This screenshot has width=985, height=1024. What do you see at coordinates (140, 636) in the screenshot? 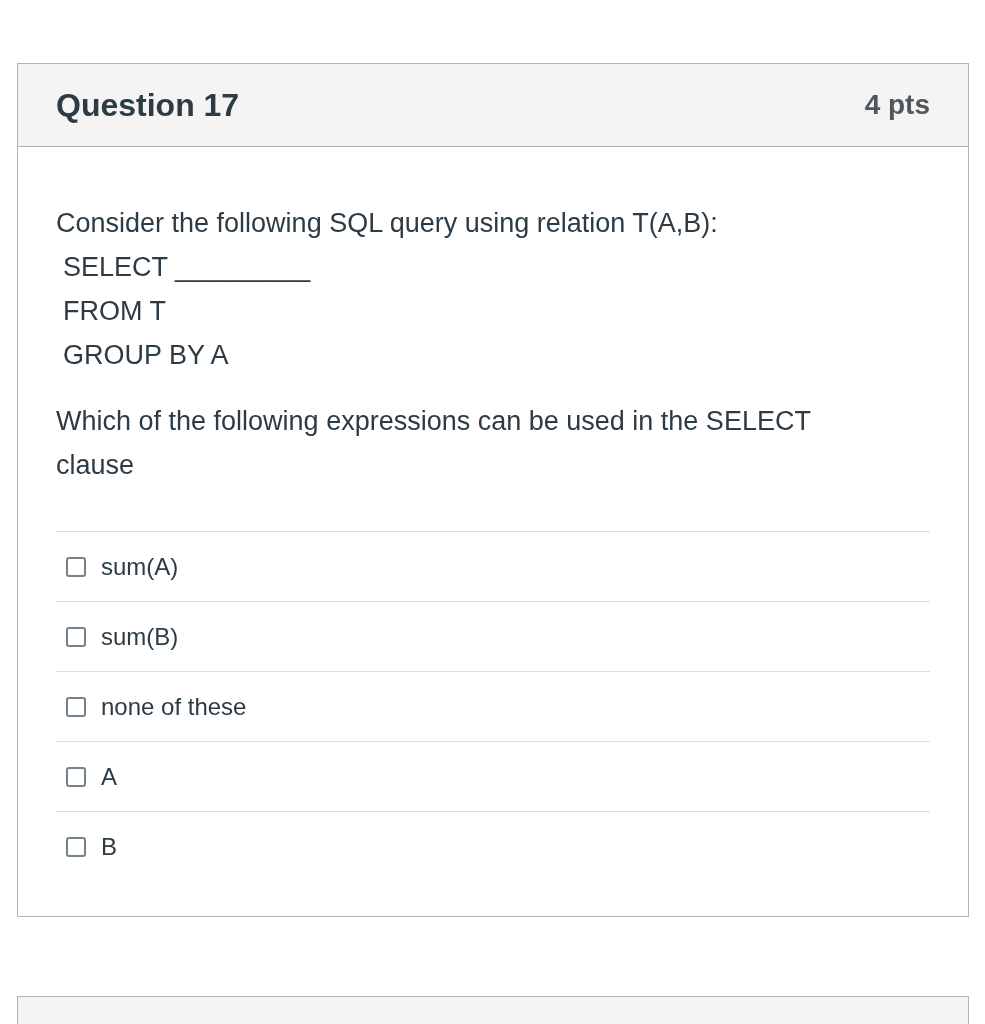
I see `option-label: sum(B)` at bounding box center [140, 636].